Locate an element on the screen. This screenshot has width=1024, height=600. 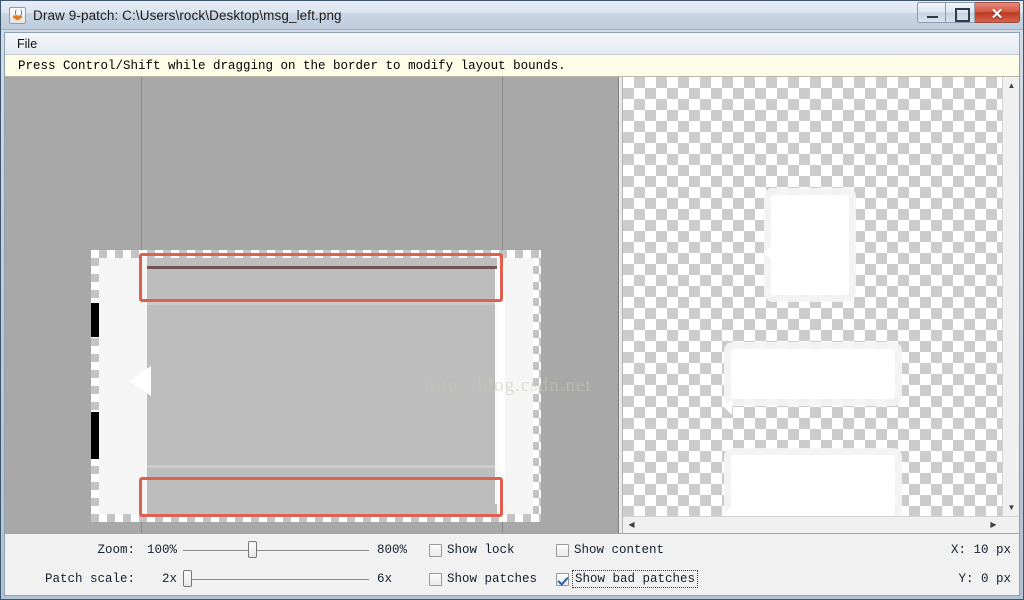
checkbox-label: Show lock is located at coordinates (481, 550).